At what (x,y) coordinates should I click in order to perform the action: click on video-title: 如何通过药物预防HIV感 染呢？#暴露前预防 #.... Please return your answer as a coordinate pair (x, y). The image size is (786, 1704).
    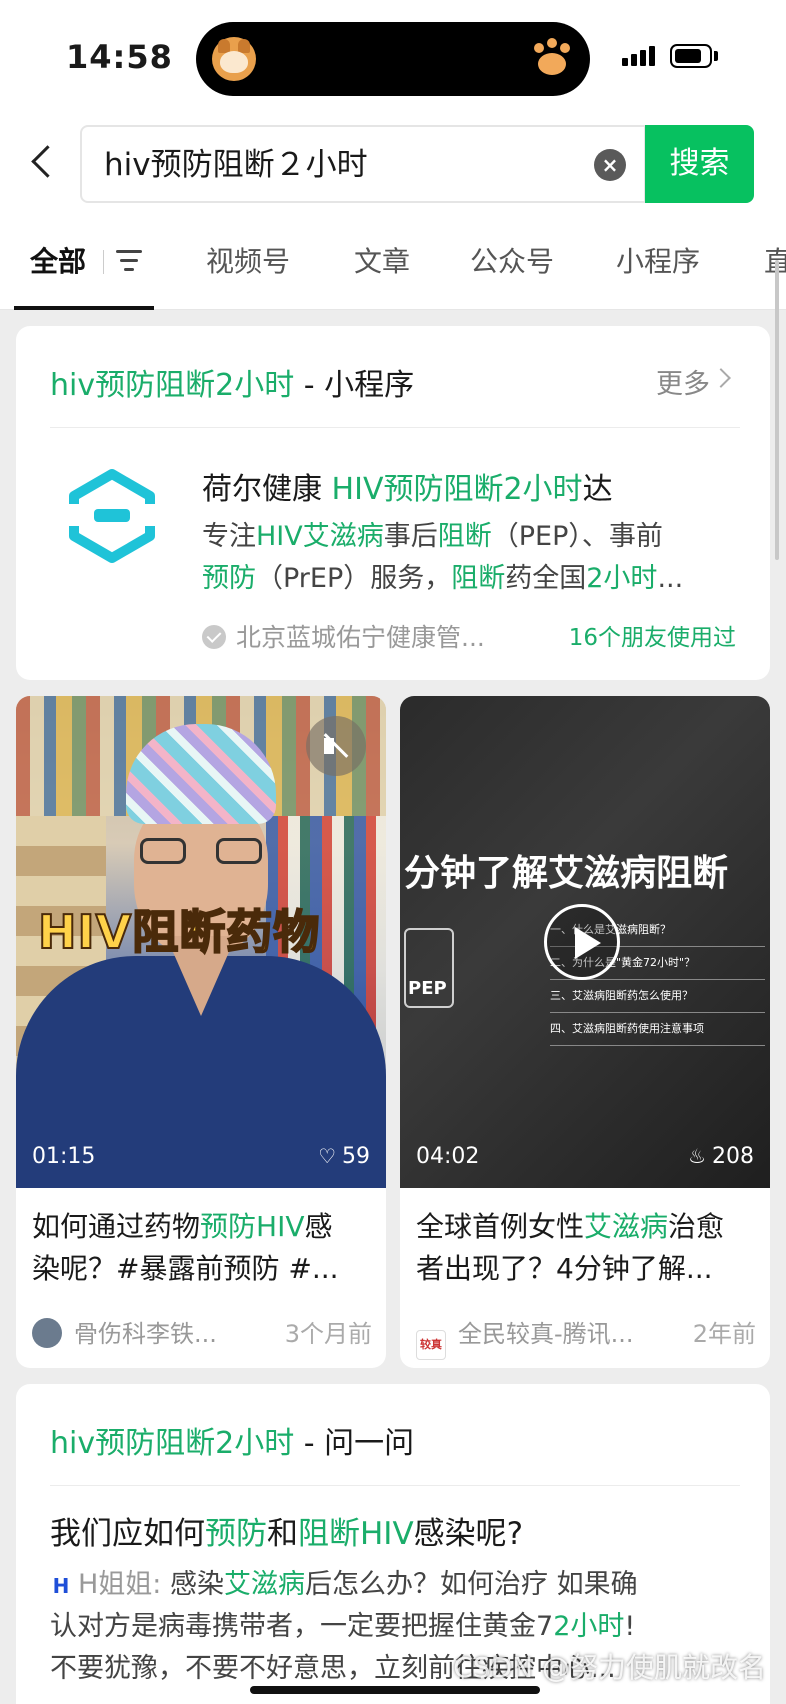
    Looking at the image, I should click on (202, 1248).